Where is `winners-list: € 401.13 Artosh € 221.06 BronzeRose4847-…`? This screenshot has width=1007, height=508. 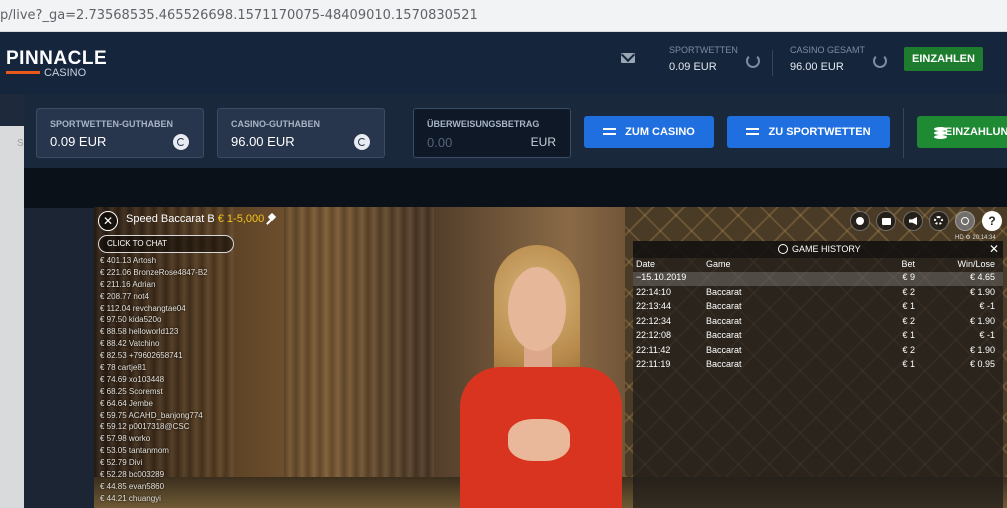
winners-list: € 401.13 Artosh € 221.06 BronzeRose4847-… is located at coordinates (180, 381).